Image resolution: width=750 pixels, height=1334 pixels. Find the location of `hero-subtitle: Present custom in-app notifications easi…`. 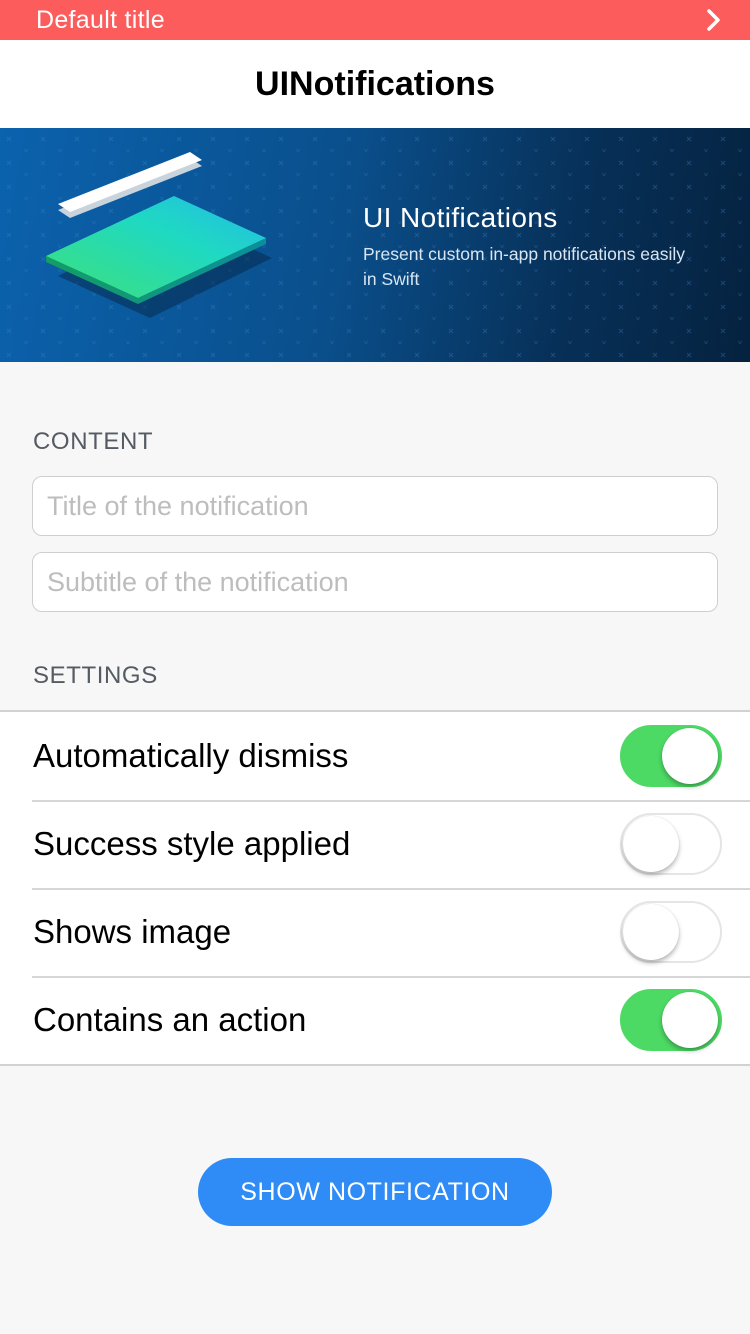

hero-subtitle: Present custom in-app notifications easi… is located at coordinates (524, 266).